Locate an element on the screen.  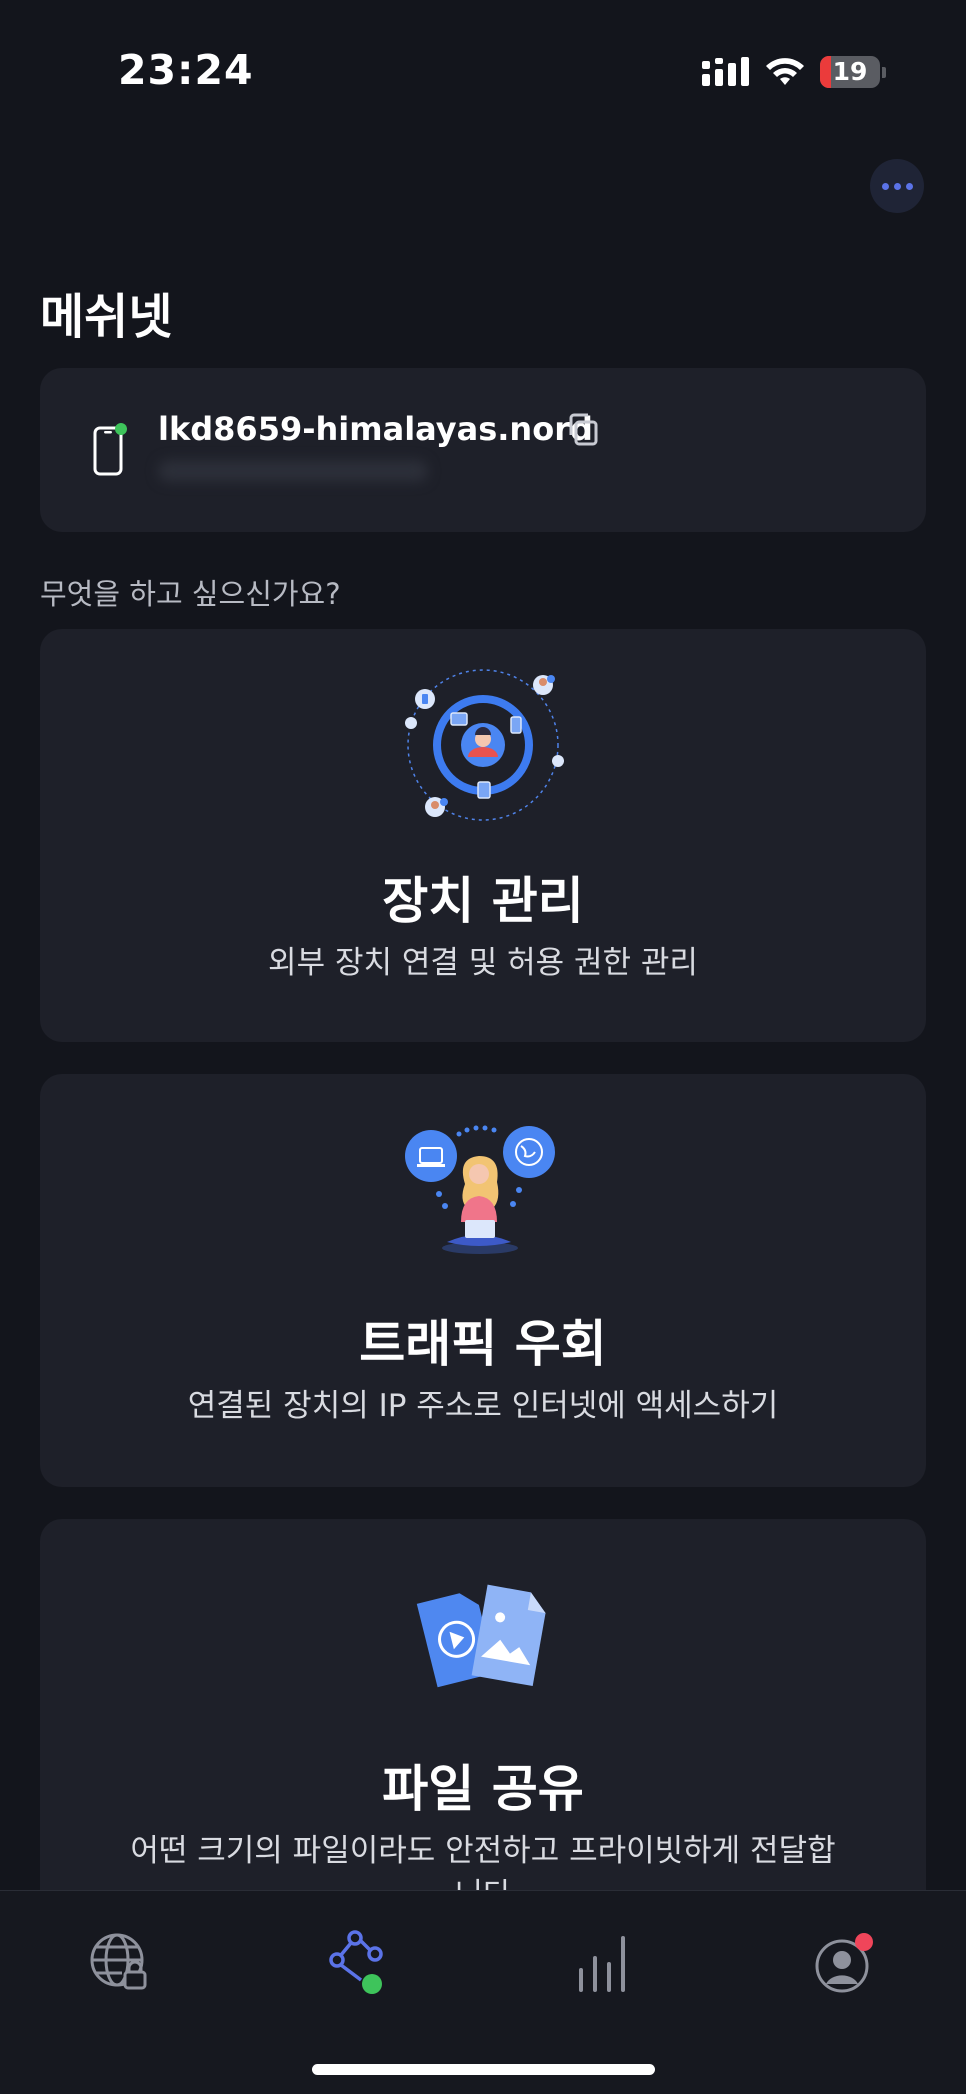
nav-tab-profile is located at coordinates (845, 1963).